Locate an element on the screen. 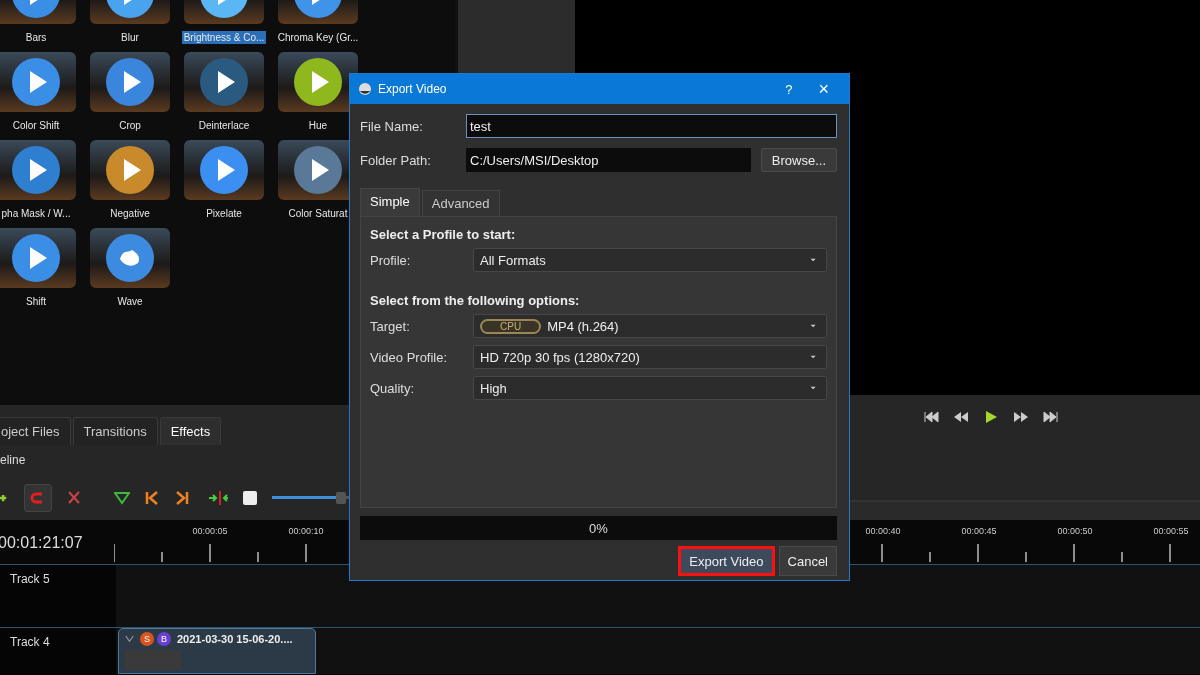 The image size is (1200, 675). effect-label: Hue is located at coordinates (318, 125).